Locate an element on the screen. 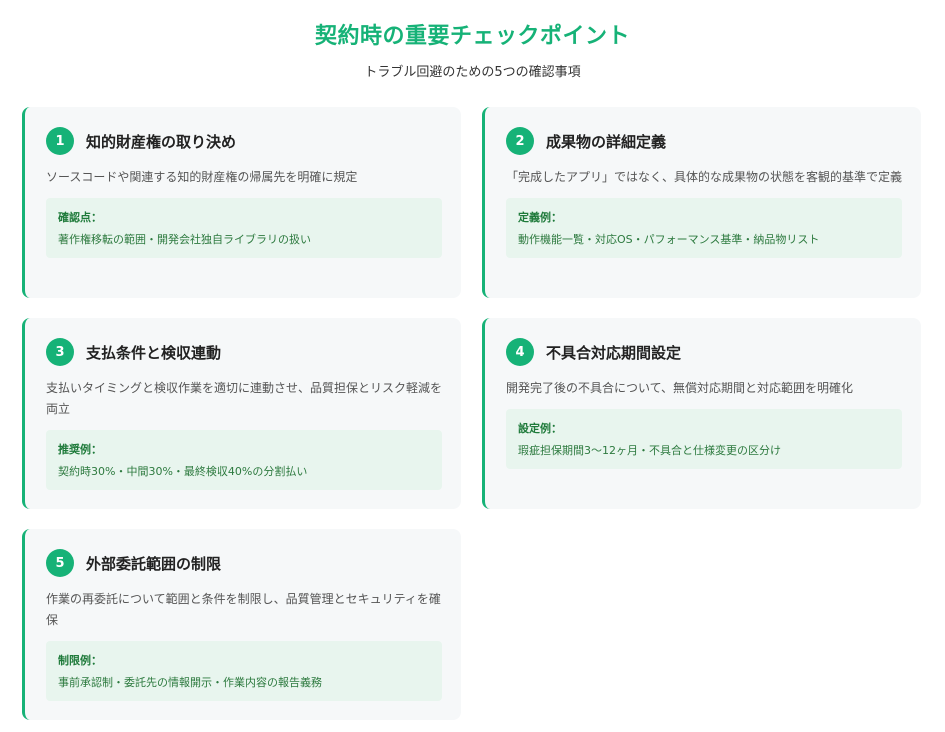 Image resolution: width=945 pixels, height=732 pixels. card-header: 2 成果物の詳細定義 is located at coordinates (704, 141).